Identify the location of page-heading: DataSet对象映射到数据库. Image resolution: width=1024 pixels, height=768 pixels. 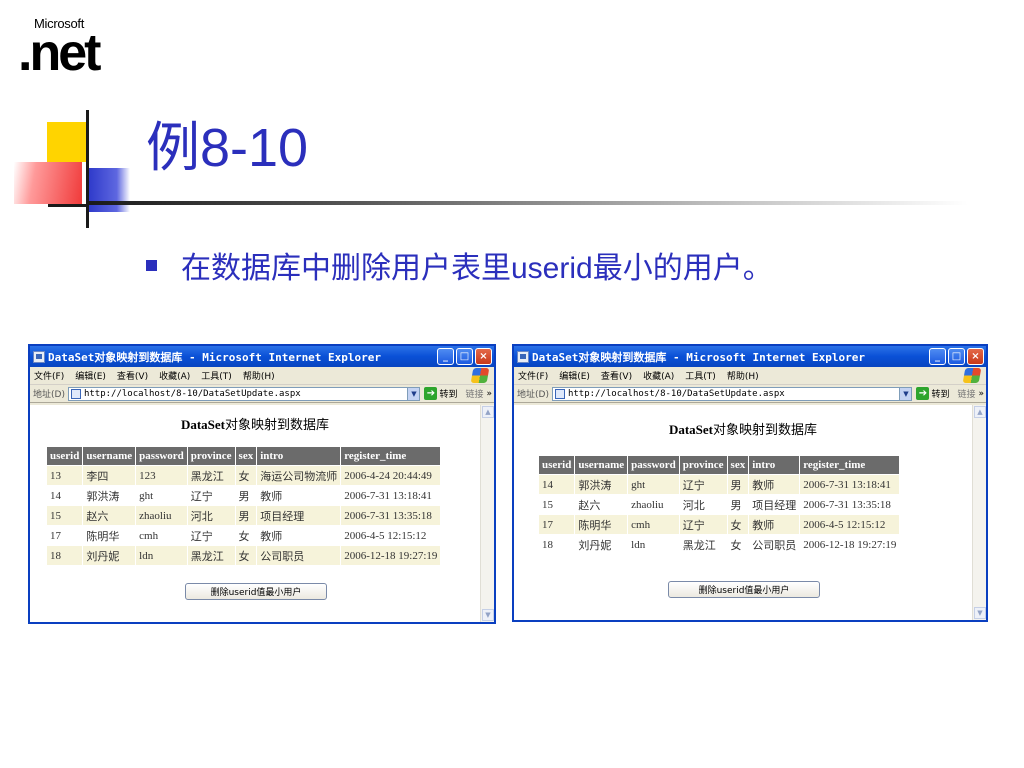
(743, 429).